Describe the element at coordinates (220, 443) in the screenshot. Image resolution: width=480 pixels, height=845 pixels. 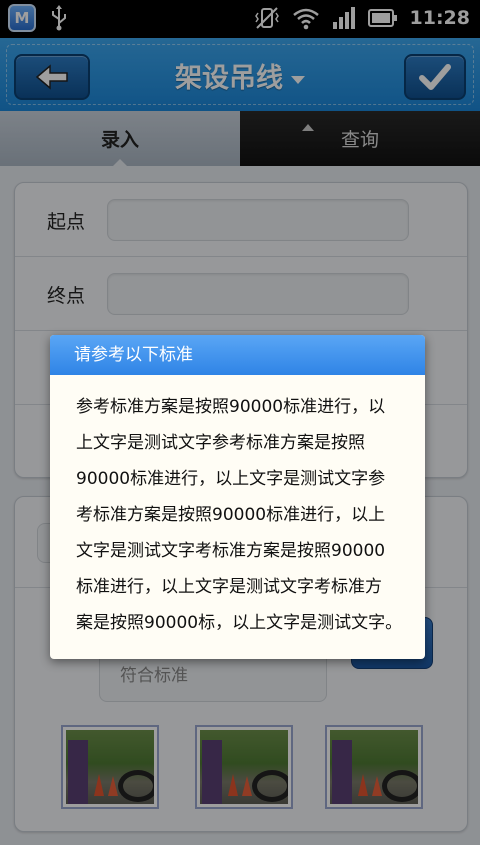
I see `dialog-line: 上文字是测试文字参考标准方案是按照` at that location.